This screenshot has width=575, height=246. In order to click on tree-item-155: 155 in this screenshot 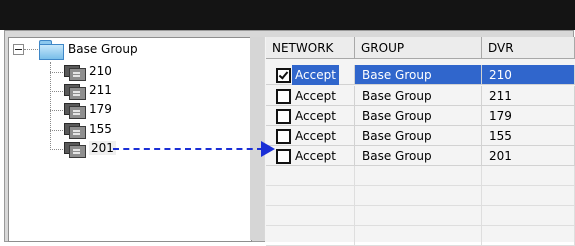, I will do `click(100, 129)`.